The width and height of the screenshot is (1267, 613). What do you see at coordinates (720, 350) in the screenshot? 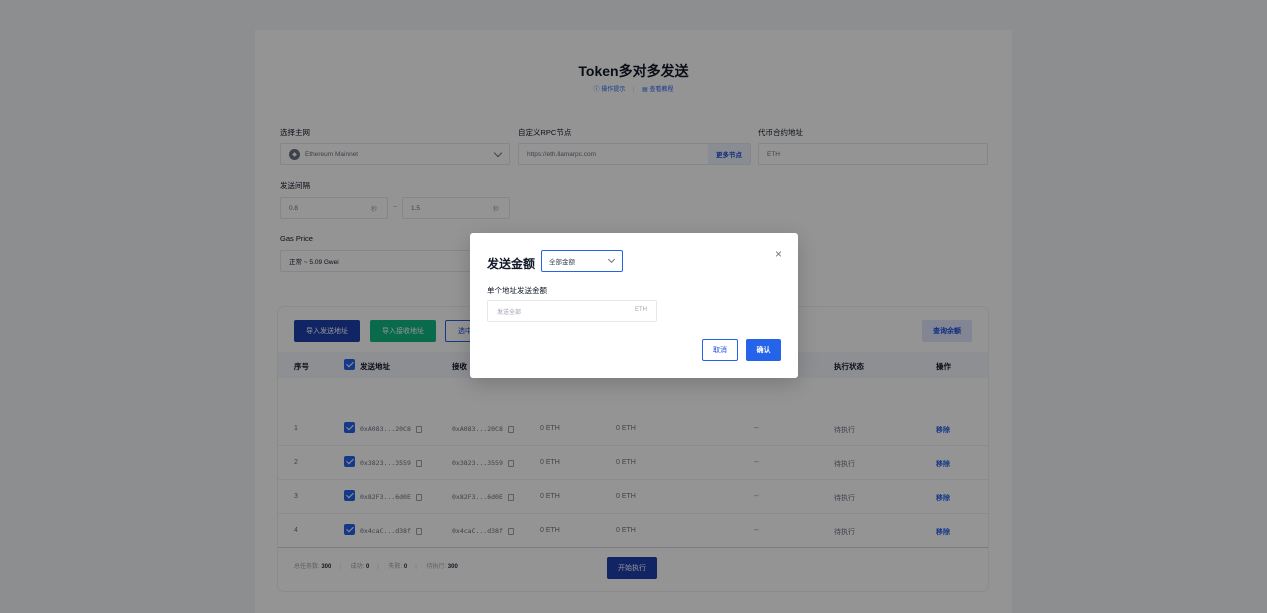
I see `cancel-button: 取消` at bounding box center [720, 350].